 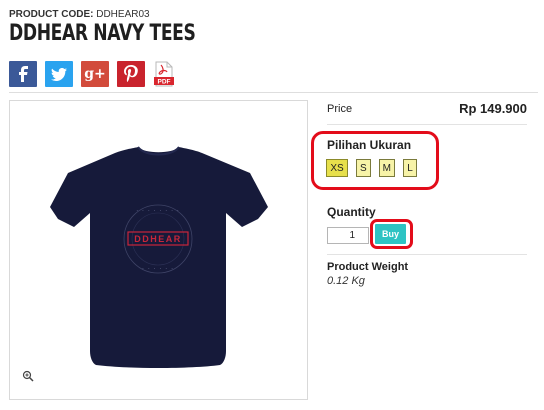 I want to click on facebook-share-button, so click(x=23, y=74).